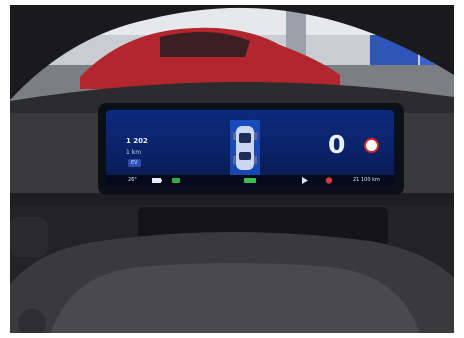 The height and width of the screenshot is (338, 464). What do you see at coordinates (245, 148) in the screenshot?
I see `vehicle-top-view-icon` at bounding box center [245, 148].